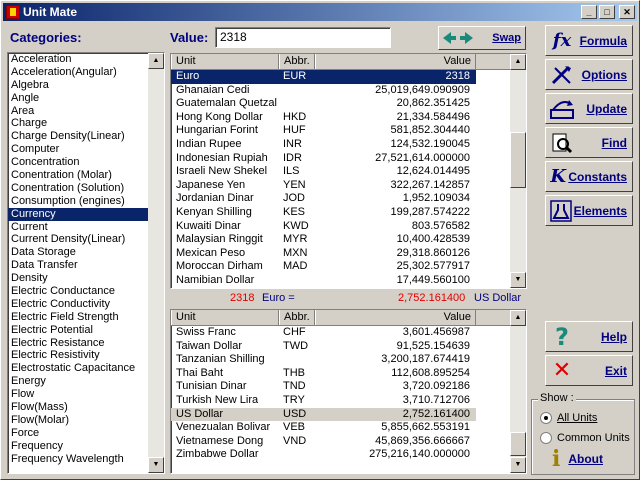  I want to click on exit-button: ✕ Exit, so click(589, 370).